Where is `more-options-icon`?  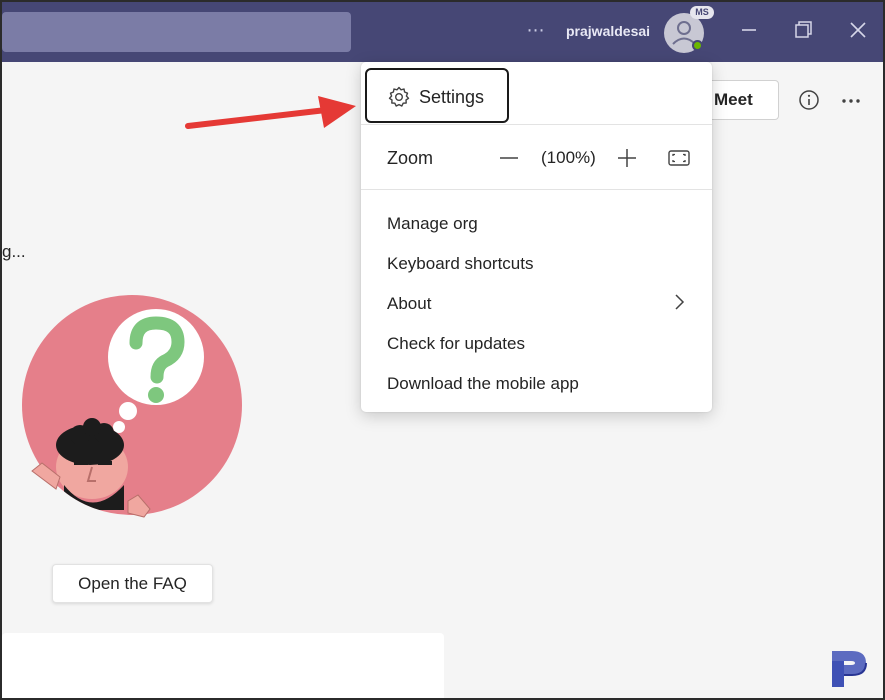 more-options-icon is located at coordinates (851, 101).